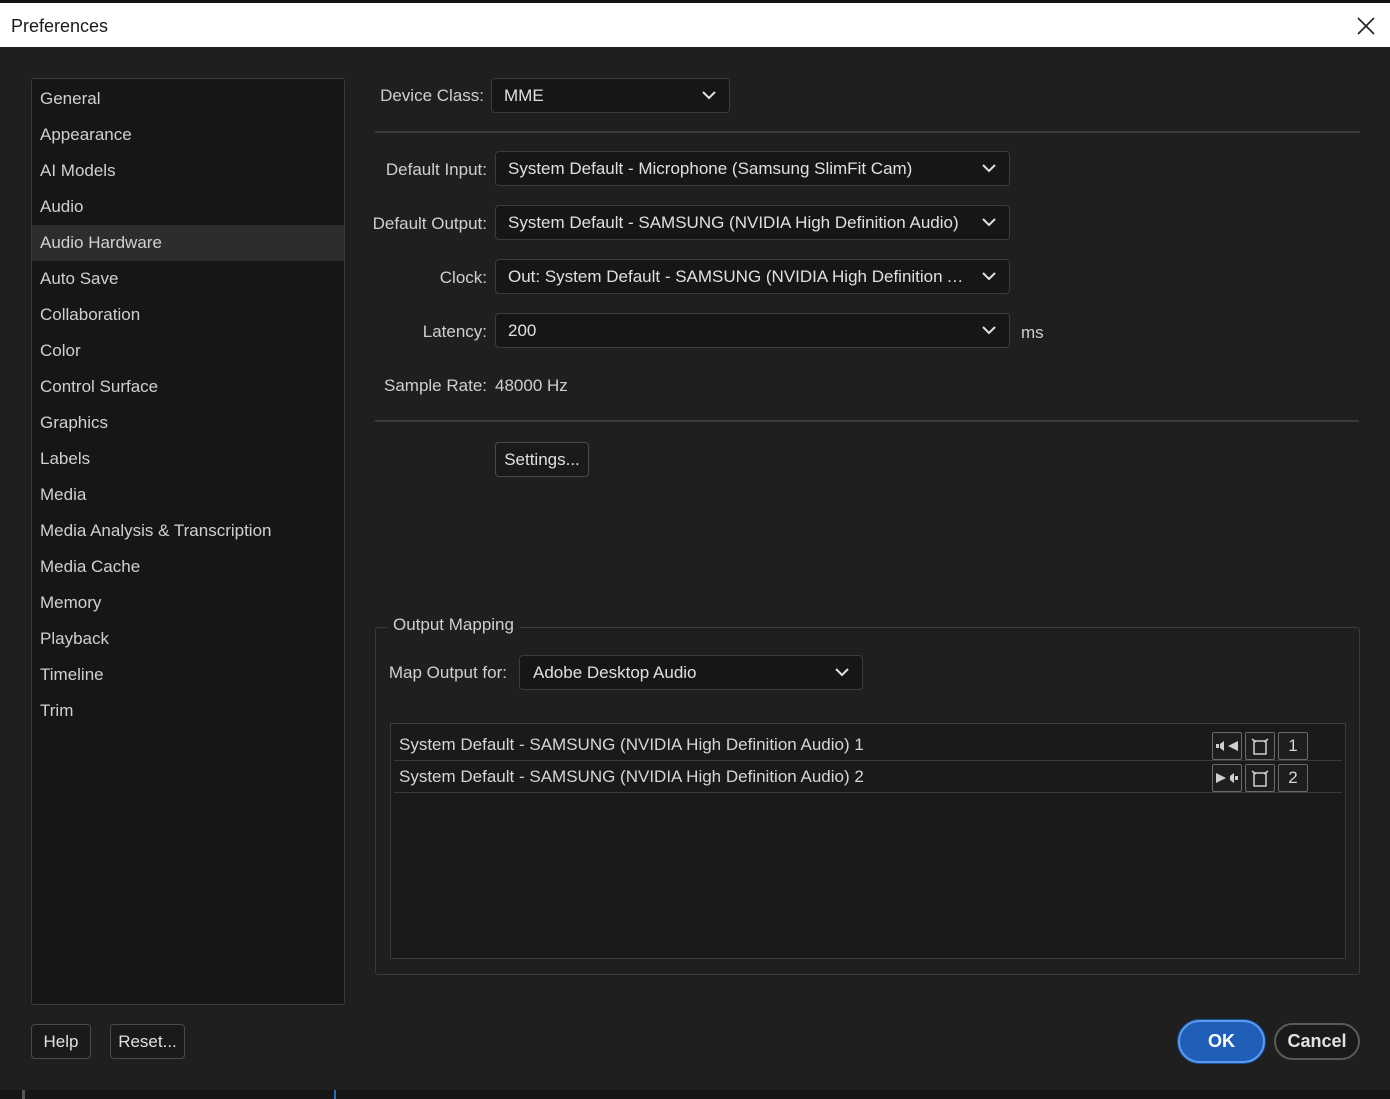 This screenshot has height=1099, width=1390. What do you see at coordinates (453, 625) in the screenshot?
I see `output-mapping-title: Output Mapping` at bounding box center [453, 625].